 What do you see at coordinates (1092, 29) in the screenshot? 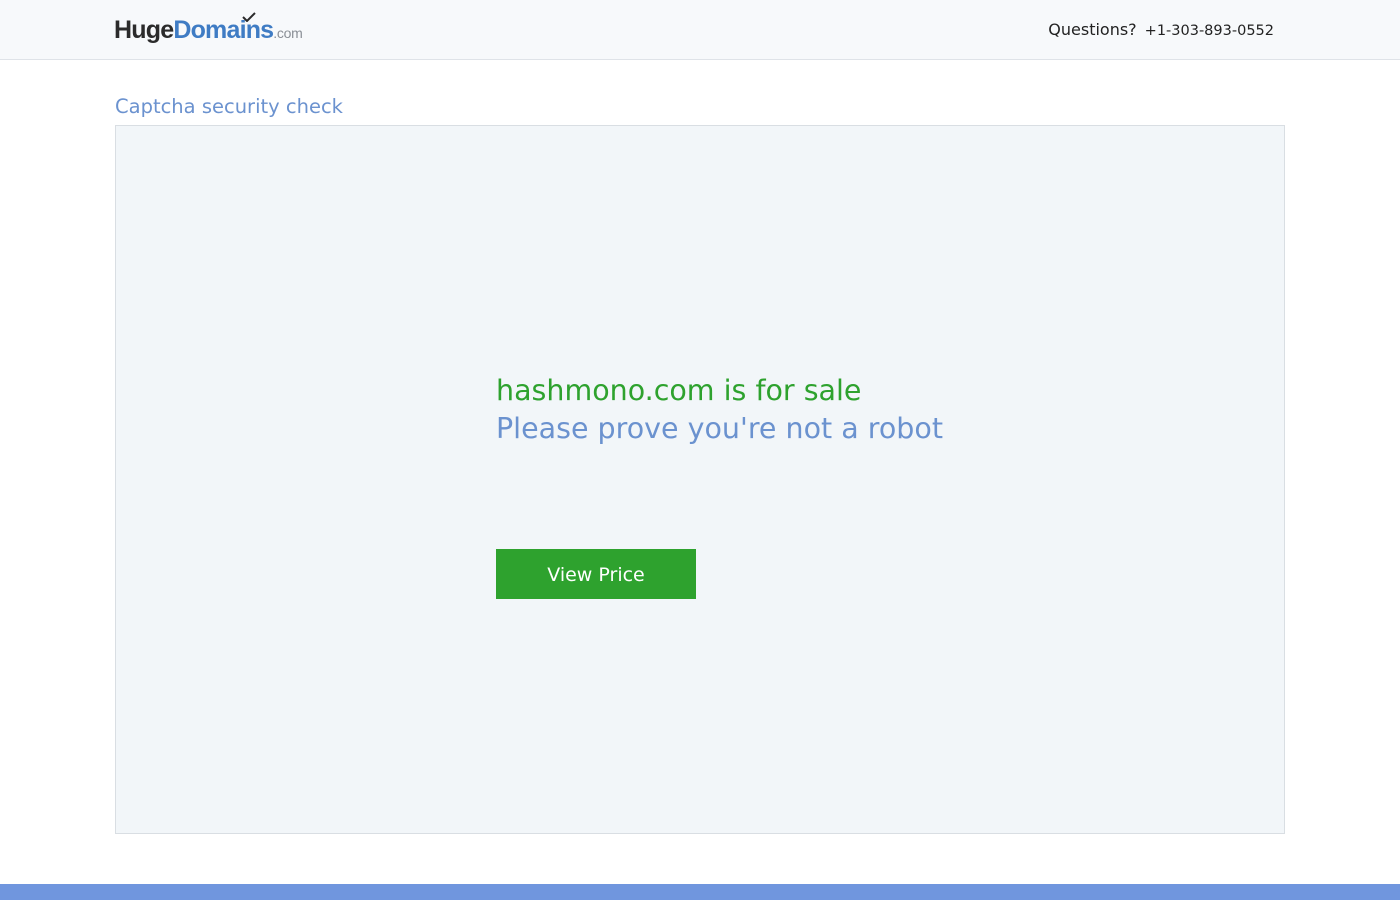
I see `contact-label: Questions?` at bounding box center [1092, 29].